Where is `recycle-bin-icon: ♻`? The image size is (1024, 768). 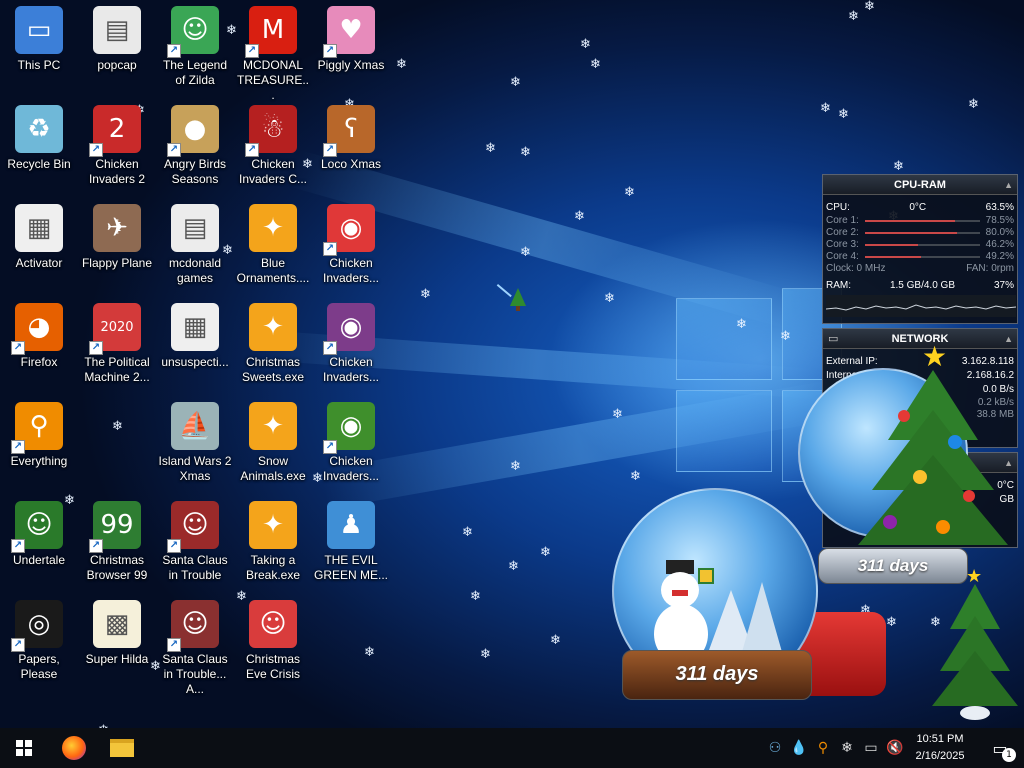 recycle-bin-icon: ♻ is located at coordinates (39, 129).